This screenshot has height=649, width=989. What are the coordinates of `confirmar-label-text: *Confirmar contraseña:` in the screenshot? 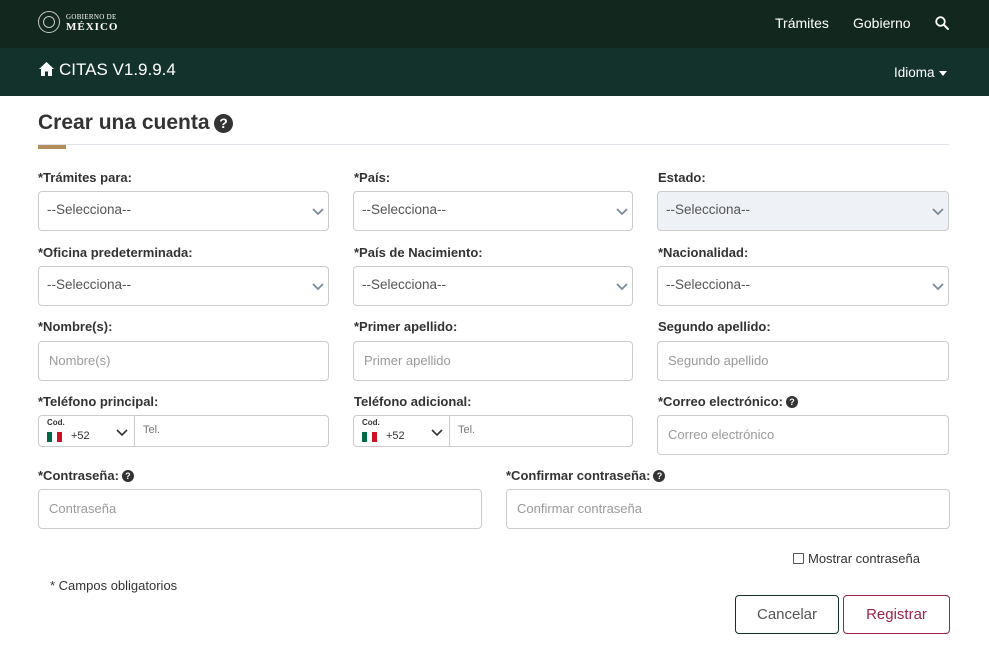 It's located at (578, 475).